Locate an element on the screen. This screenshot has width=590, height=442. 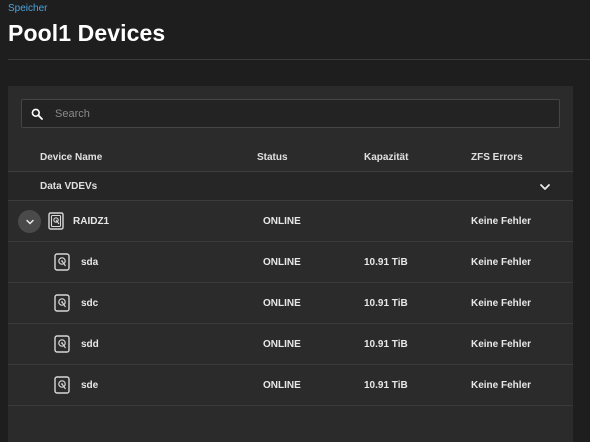
table-row-disk: sdd ONLINE 10.91 TiB Keine Fehler is located at coordinates (290, 344).